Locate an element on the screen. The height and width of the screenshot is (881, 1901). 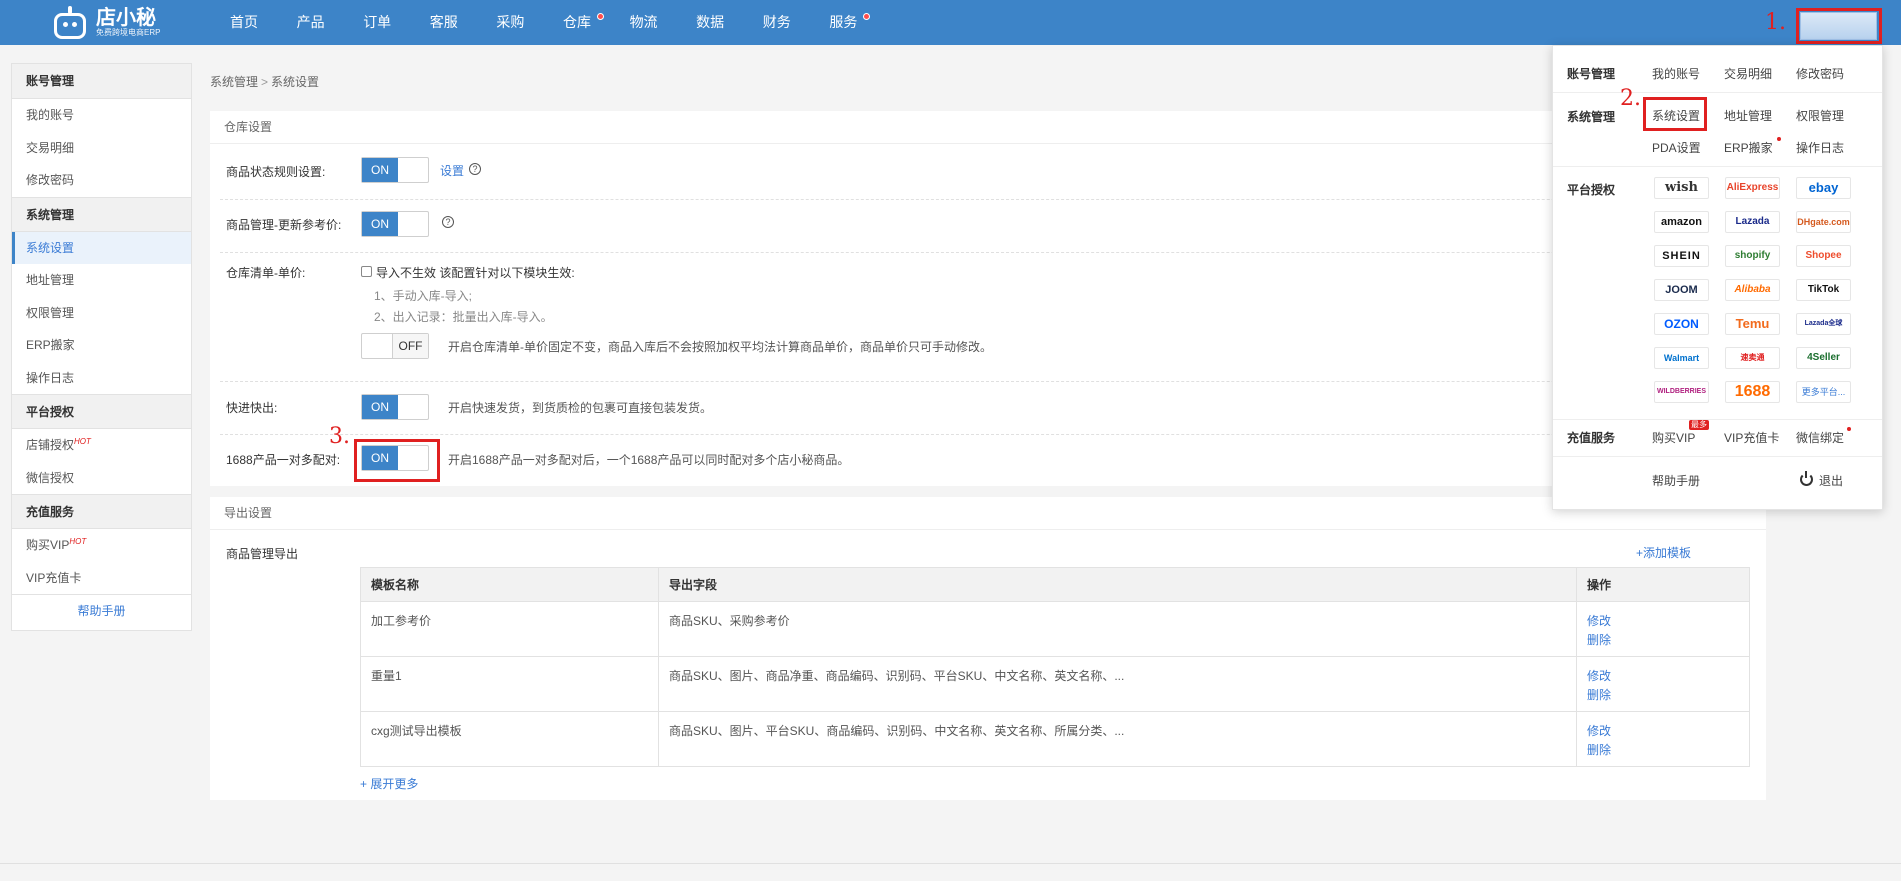
nav-data: 数据 is located at coordinates (729, 22).